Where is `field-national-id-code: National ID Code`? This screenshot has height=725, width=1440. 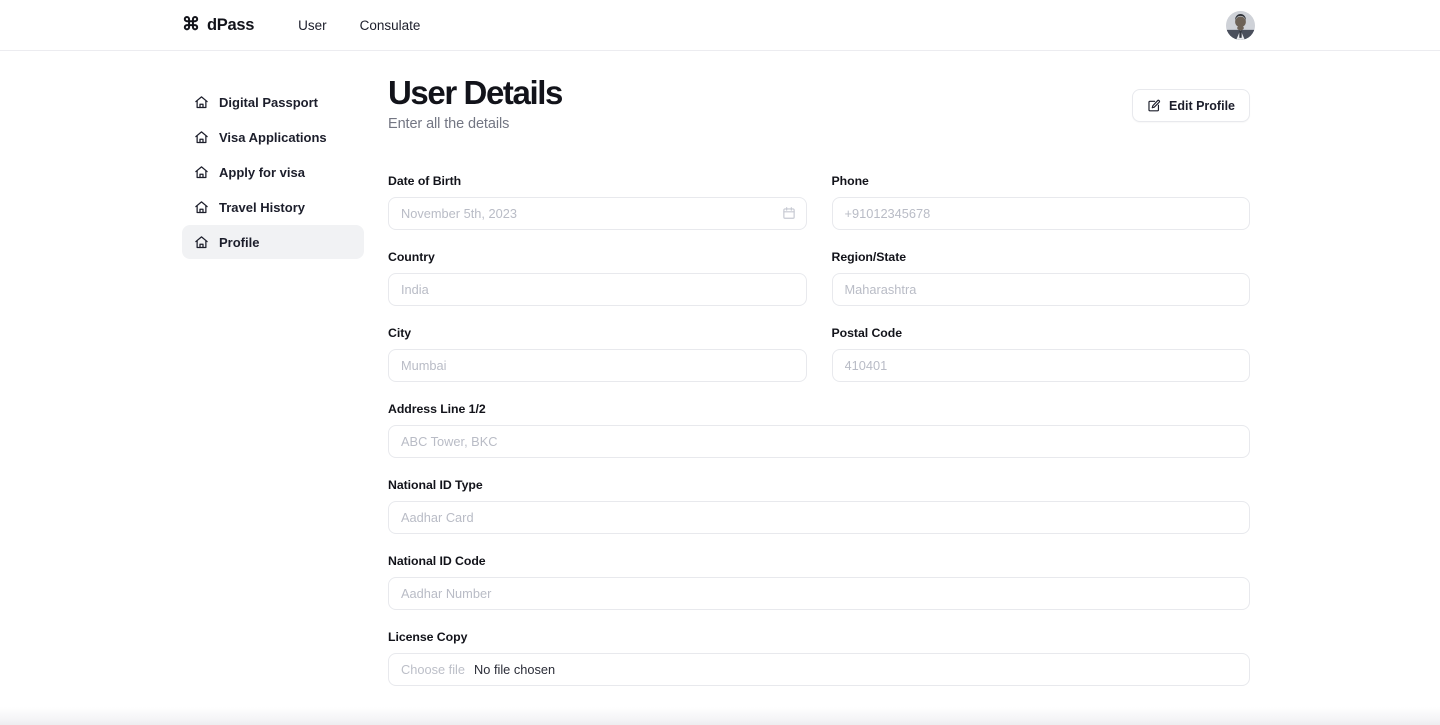 field-national-id-code: National ID Code is located at coordinates (819, 582).